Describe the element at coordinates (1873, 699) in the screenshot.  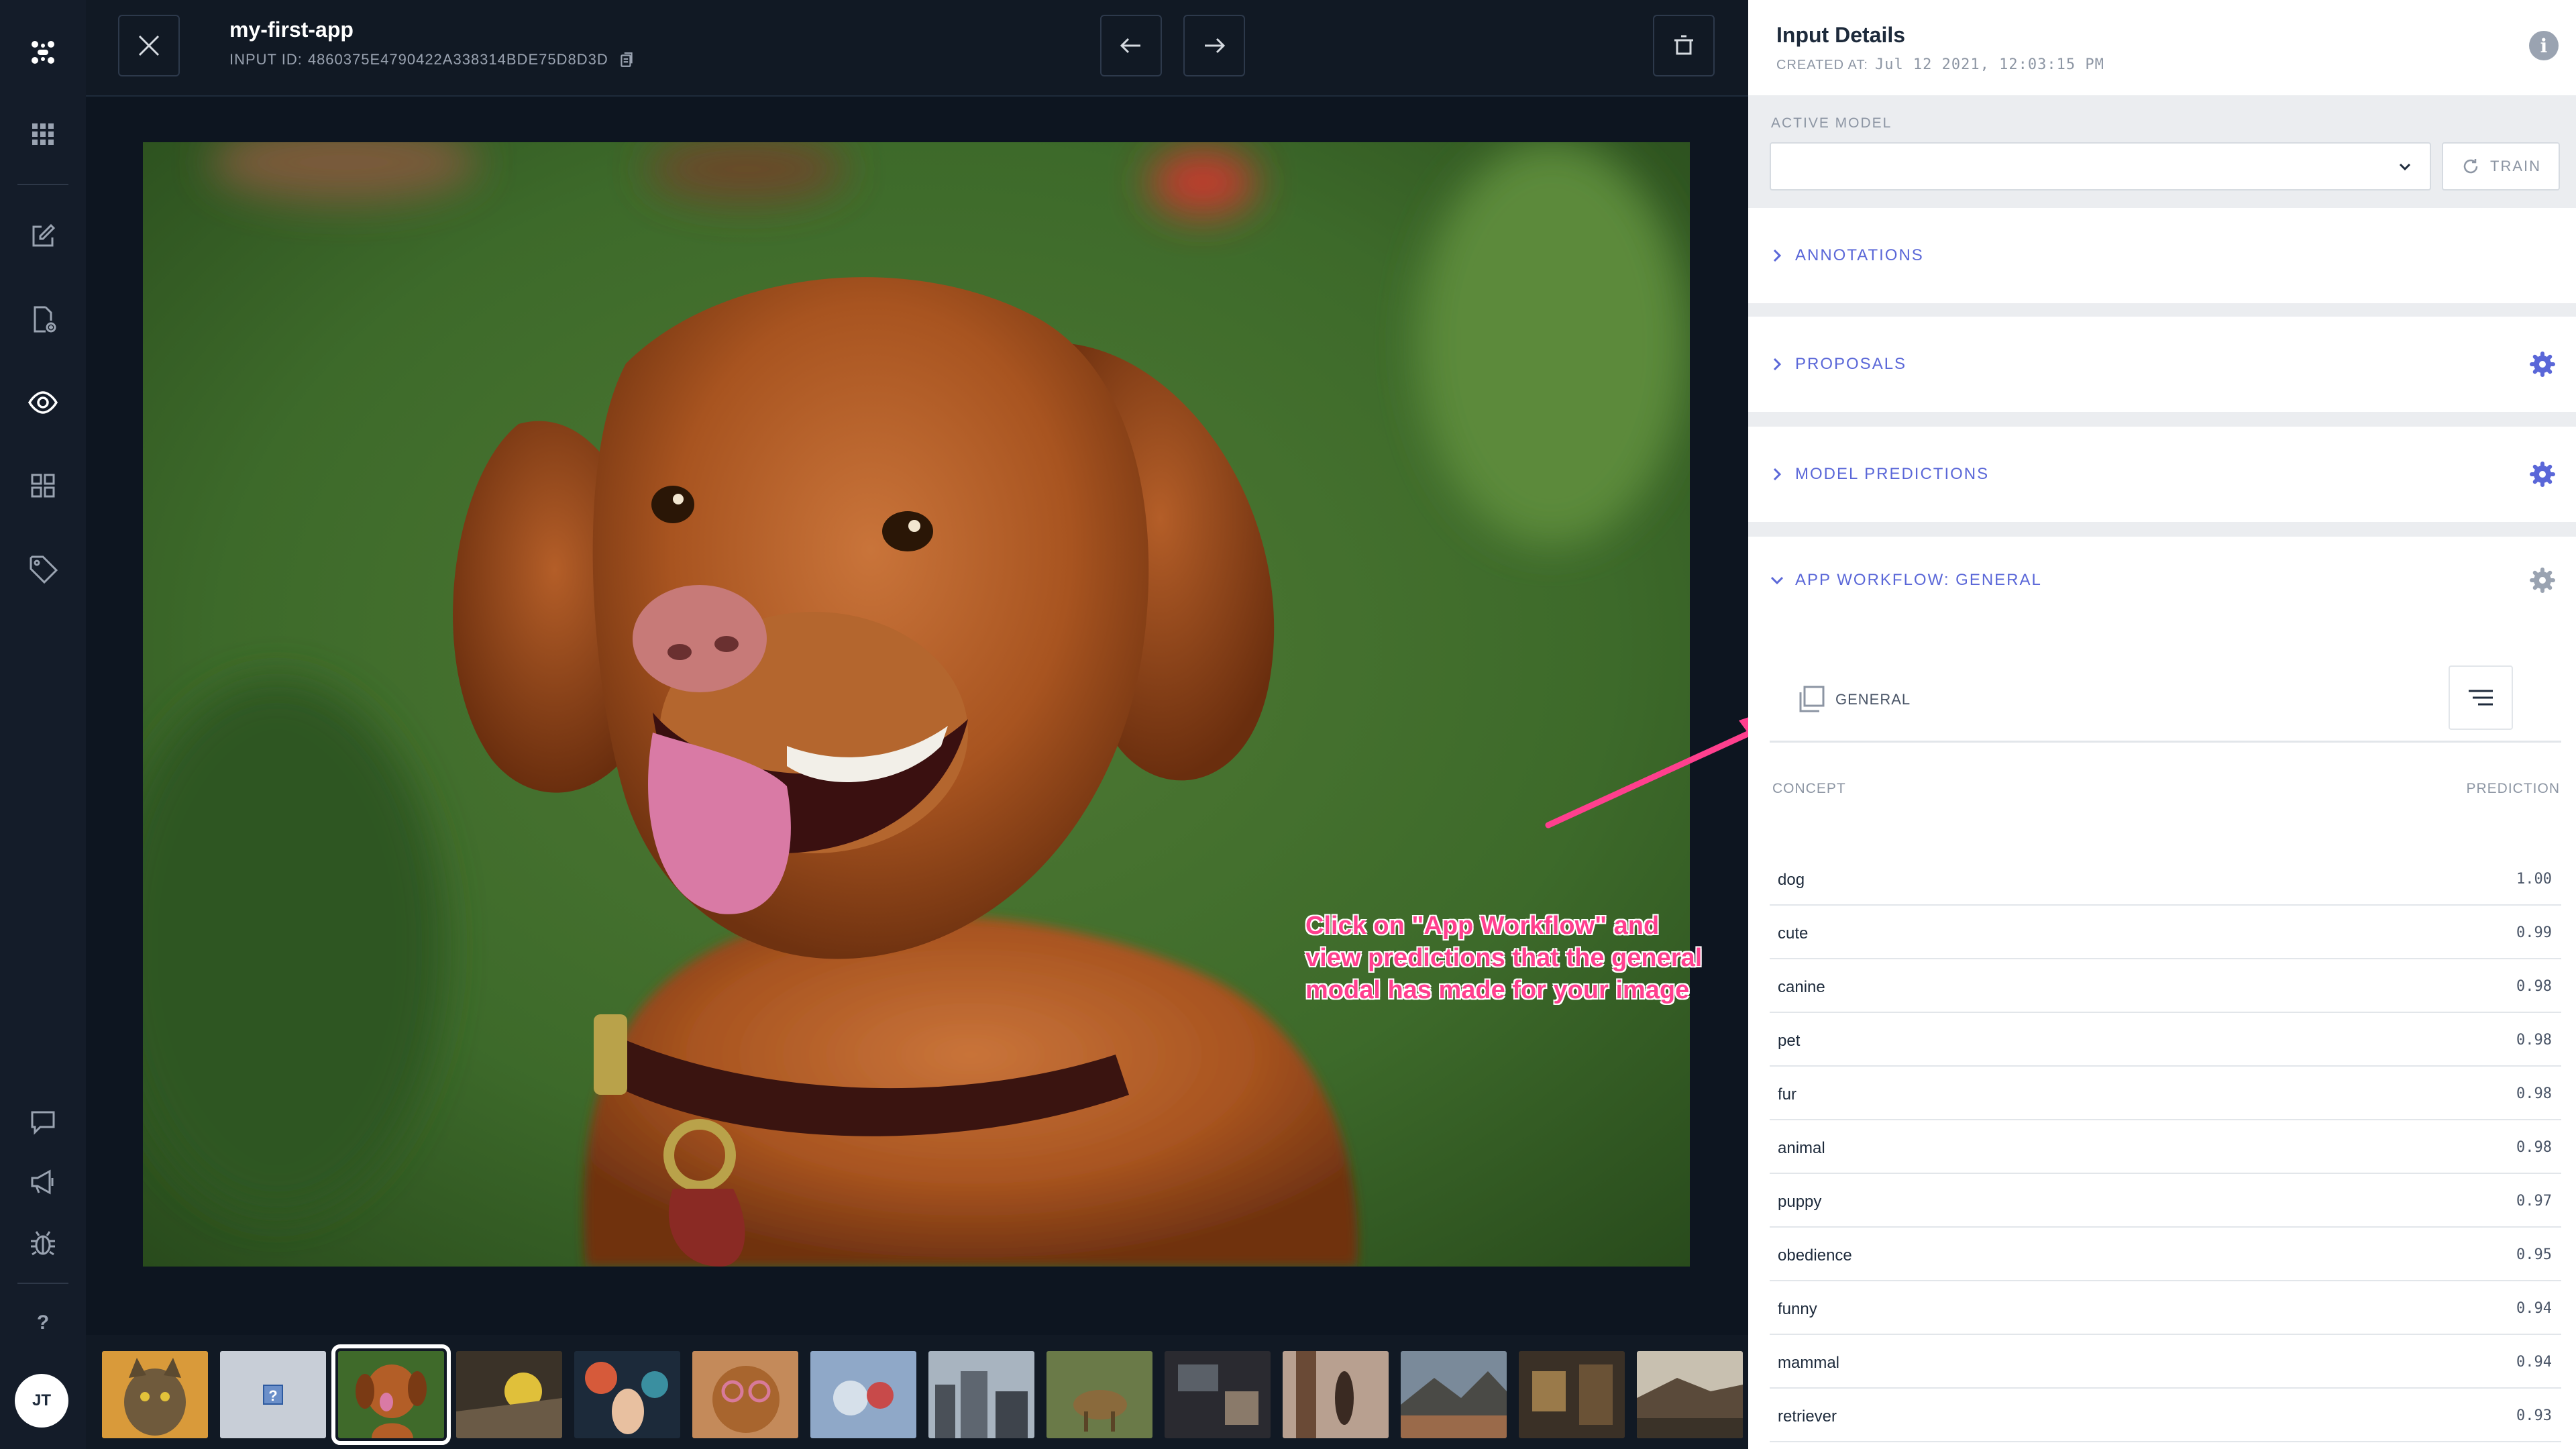
I see `workflow-model-label: GENERAL` at that location.